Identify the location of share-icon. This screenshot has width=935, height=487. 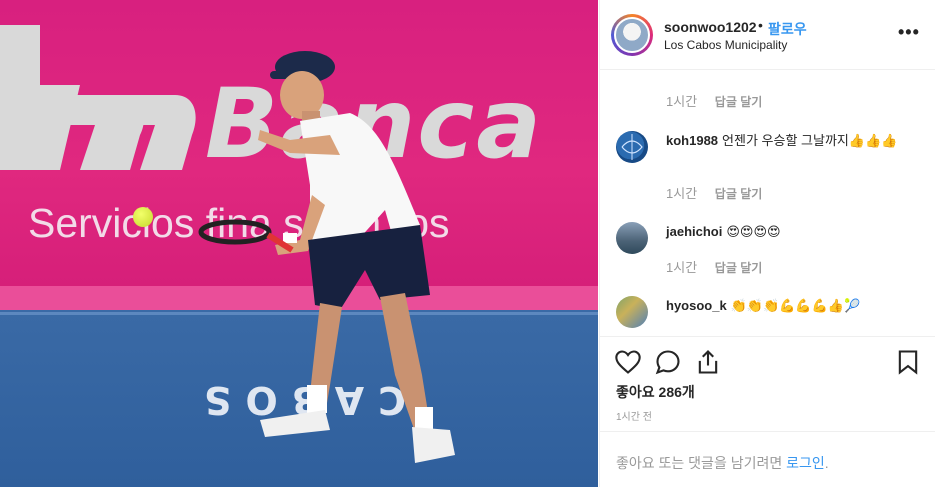
(708, 362).